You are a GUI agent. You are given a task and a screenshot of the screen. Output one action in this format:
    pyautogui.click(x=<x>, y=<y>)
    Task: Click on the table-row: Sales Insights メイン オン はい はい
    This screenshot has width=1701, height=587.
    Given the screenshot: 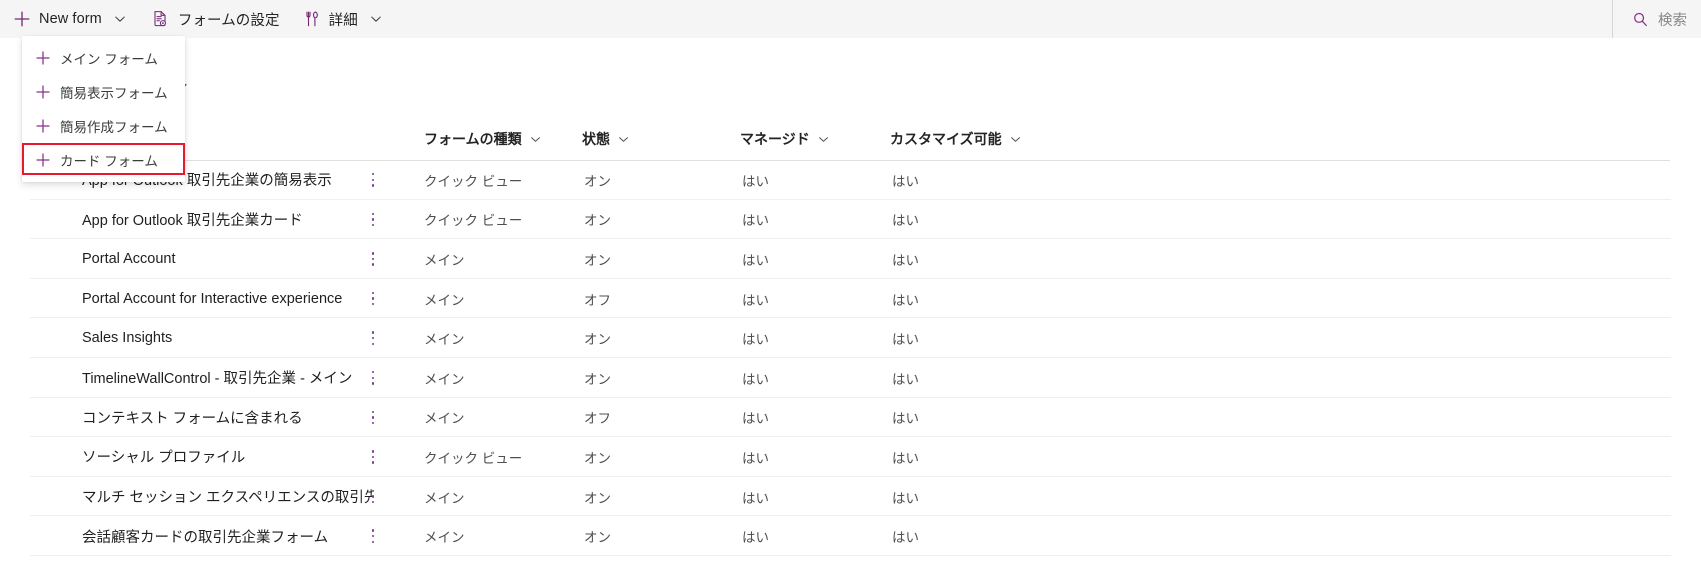 What is the action you would take?
    pyautogui.click(x=850, y=338)
    